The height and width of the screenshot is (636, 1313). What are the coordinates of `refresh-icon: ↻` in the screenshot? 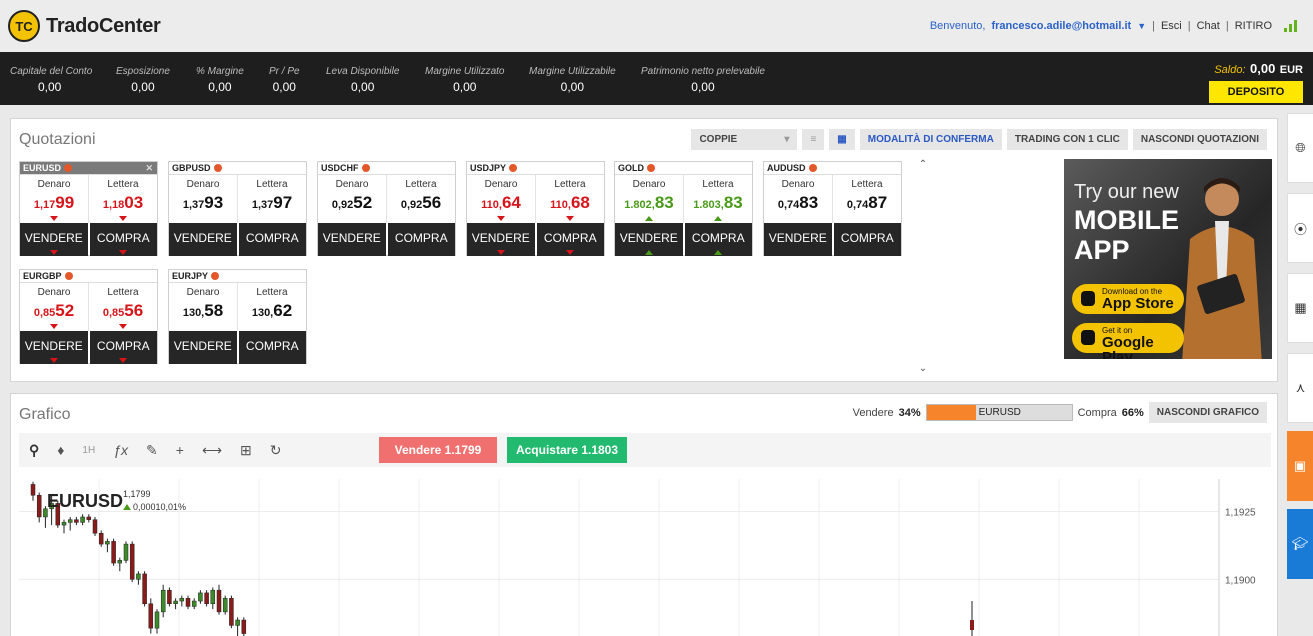 It's located at (276, 450).